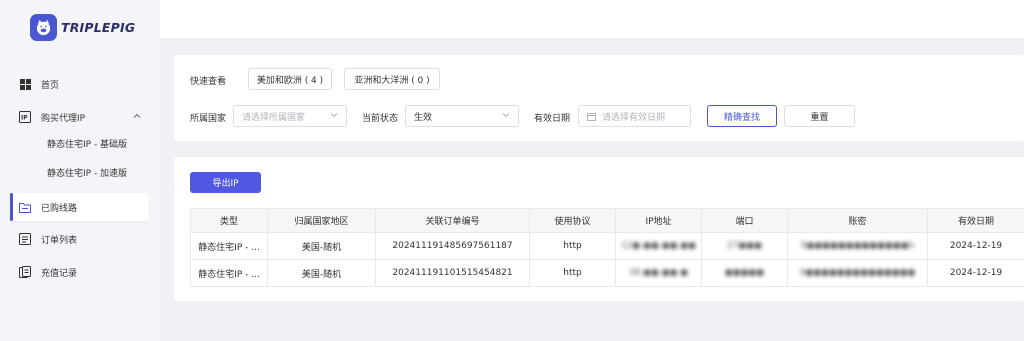 This screenshot has height=341, width=1024. Describe the element at coordinates (59, 273) in the screenshot. I see `sidebar-item-label: 充值记录` at that location.